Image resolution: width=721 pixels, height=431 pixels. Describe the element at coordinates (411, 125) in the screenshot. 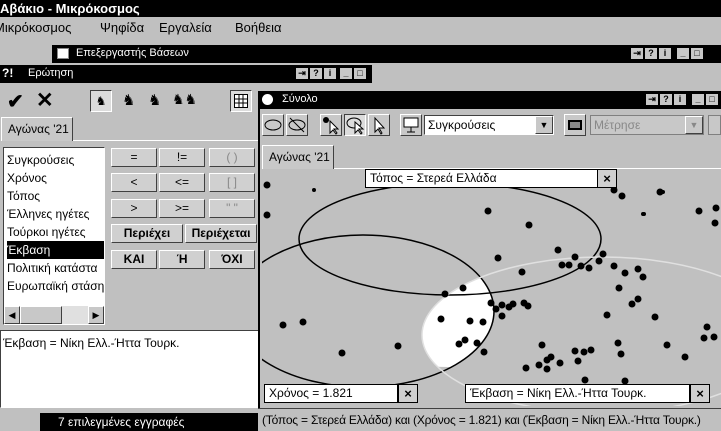

I see `presentation-icon` at that location.